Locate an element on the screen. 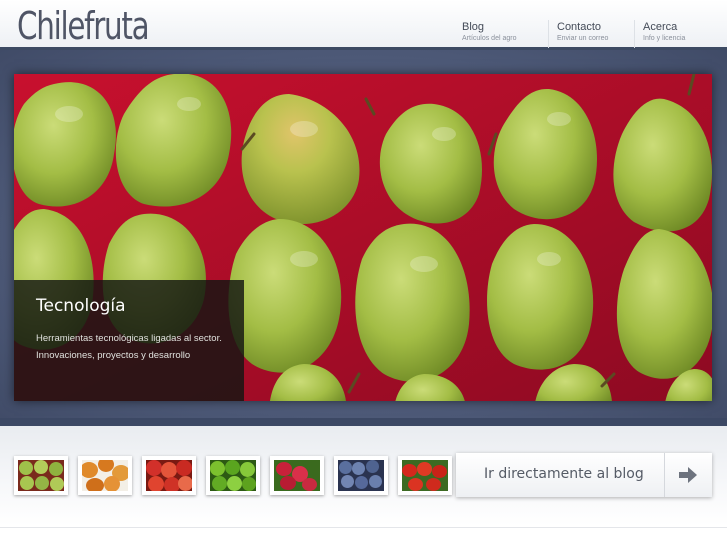  slide-title: Tecnología is located at coordinates (81, 306).